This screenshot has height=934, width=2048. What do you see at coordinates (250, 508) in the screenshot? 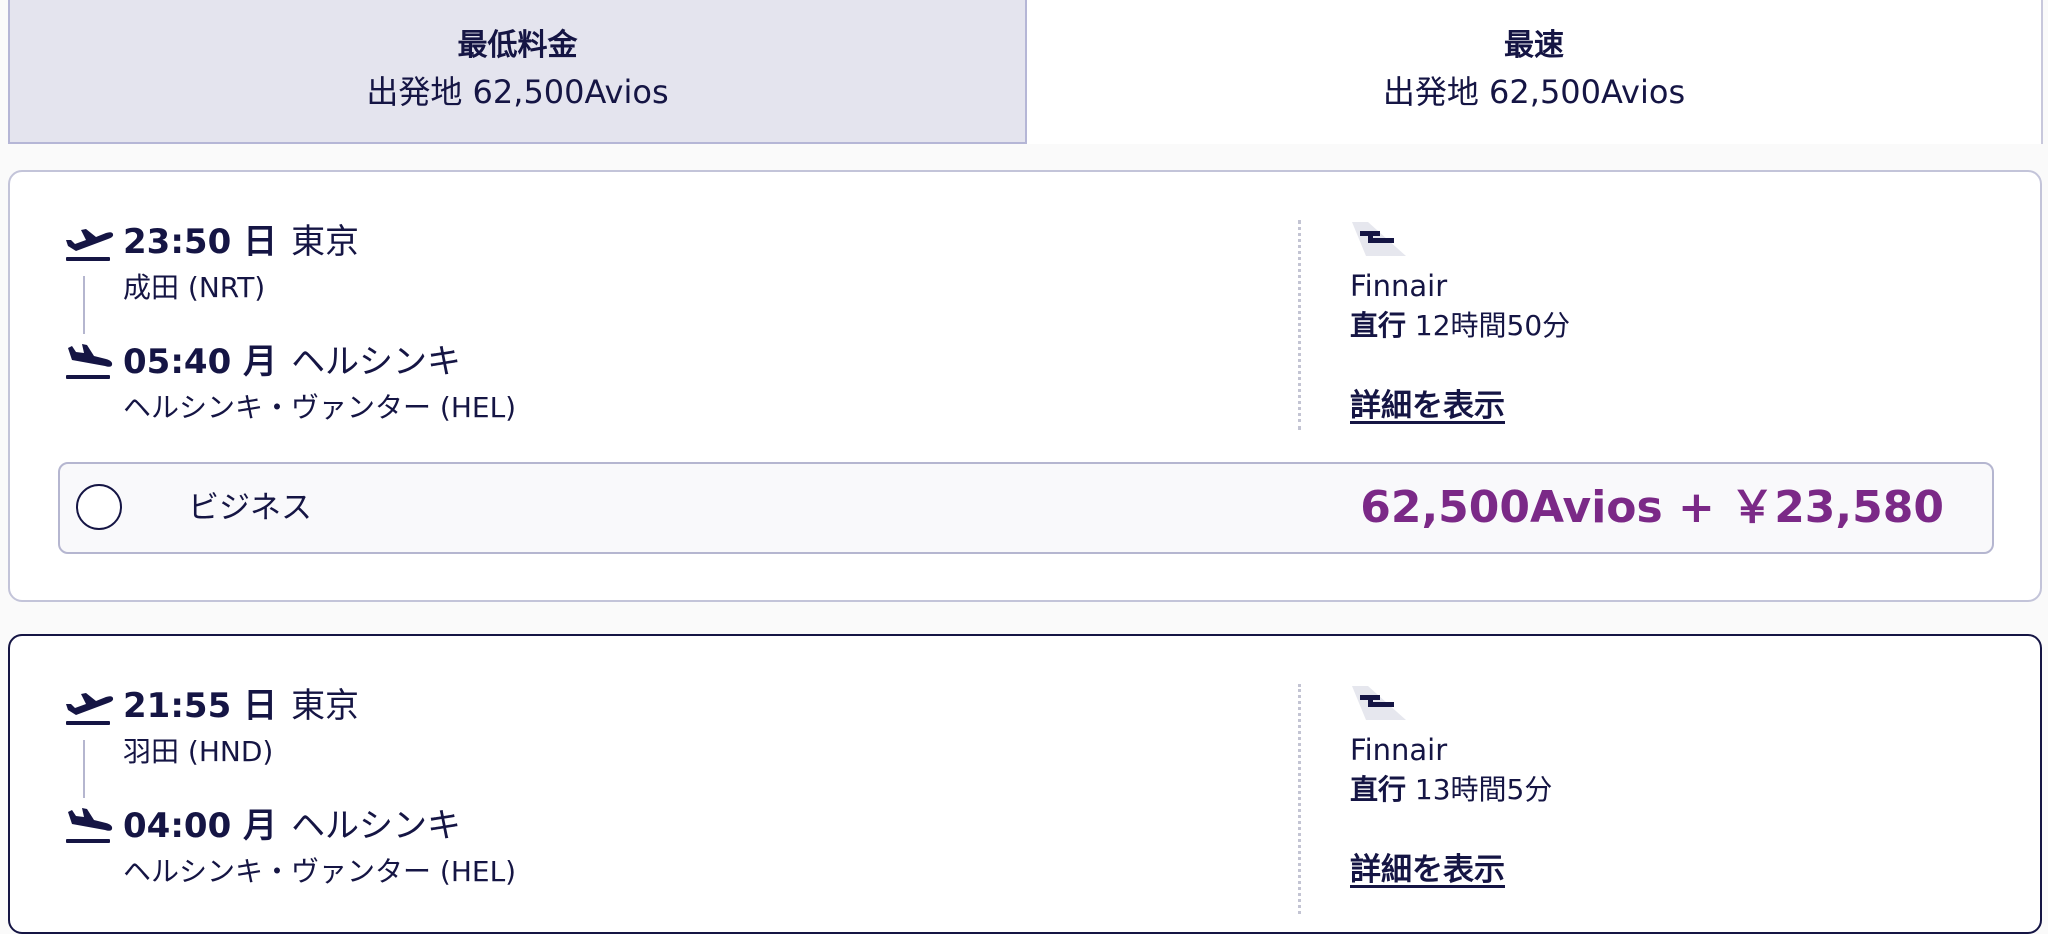
I see `cabin-class: ビジネス` at bounding box center [250, 508].